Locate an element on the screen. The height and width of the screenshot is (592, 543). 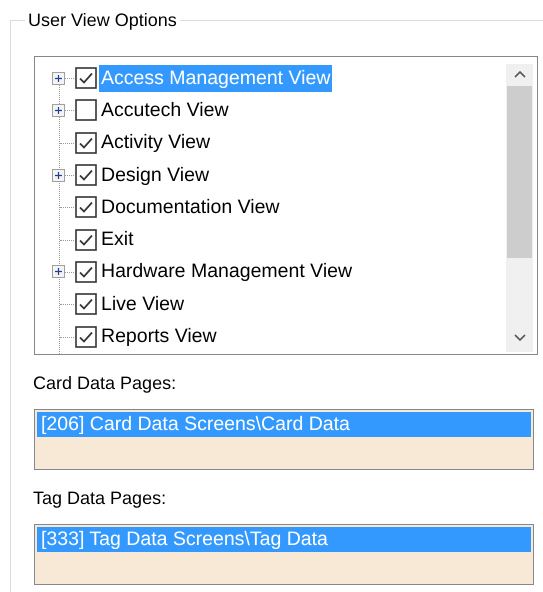
scroll-thumb is located at coordinates (519, 172).